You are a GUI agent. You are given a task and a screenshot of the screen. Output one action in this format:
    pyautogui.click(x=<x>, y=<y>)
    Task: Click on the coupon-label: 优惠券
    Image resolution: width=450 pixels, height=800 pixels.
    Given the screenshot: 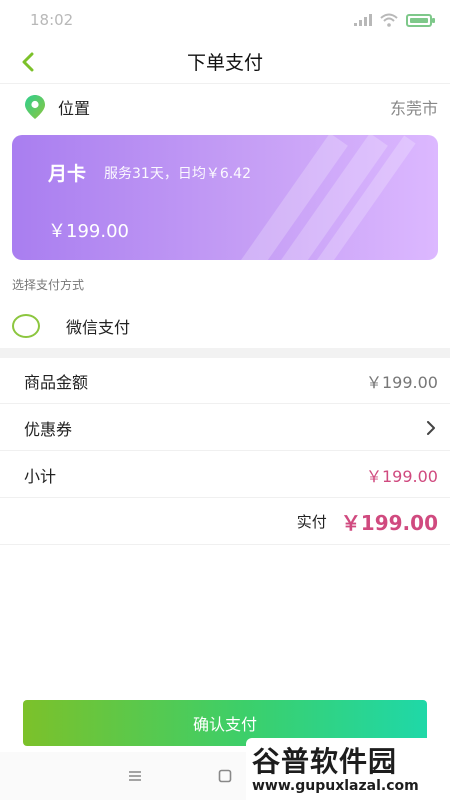 What is the action you would take?
    pyautogui.click(x=48, y=429)
    